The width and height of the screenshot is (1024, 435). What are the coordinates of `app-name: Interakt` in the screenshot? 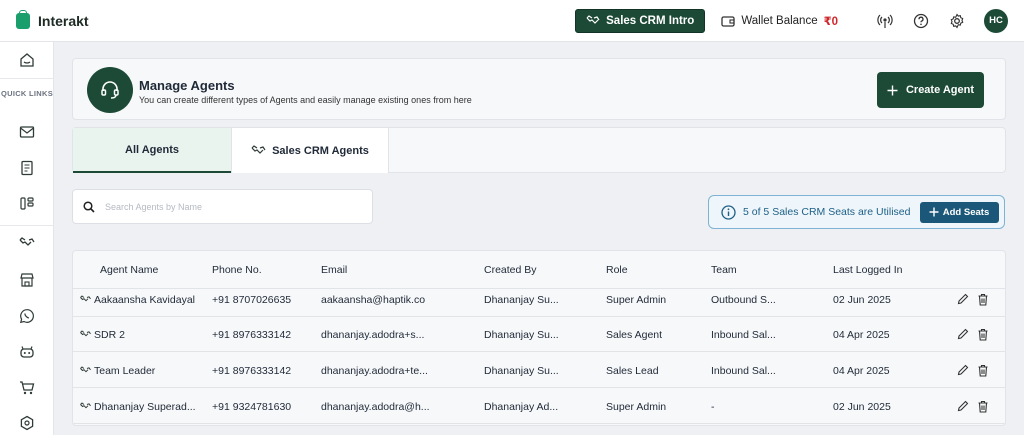 It's located at (63, 20).